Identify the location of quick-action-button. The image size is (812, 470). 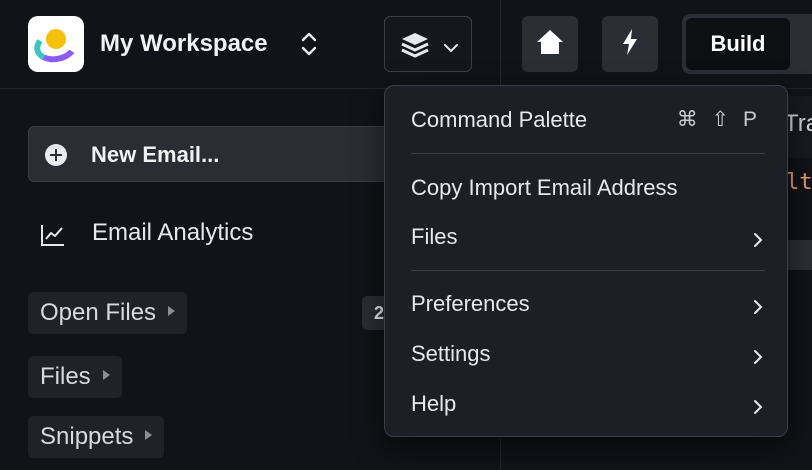
(630, 44).